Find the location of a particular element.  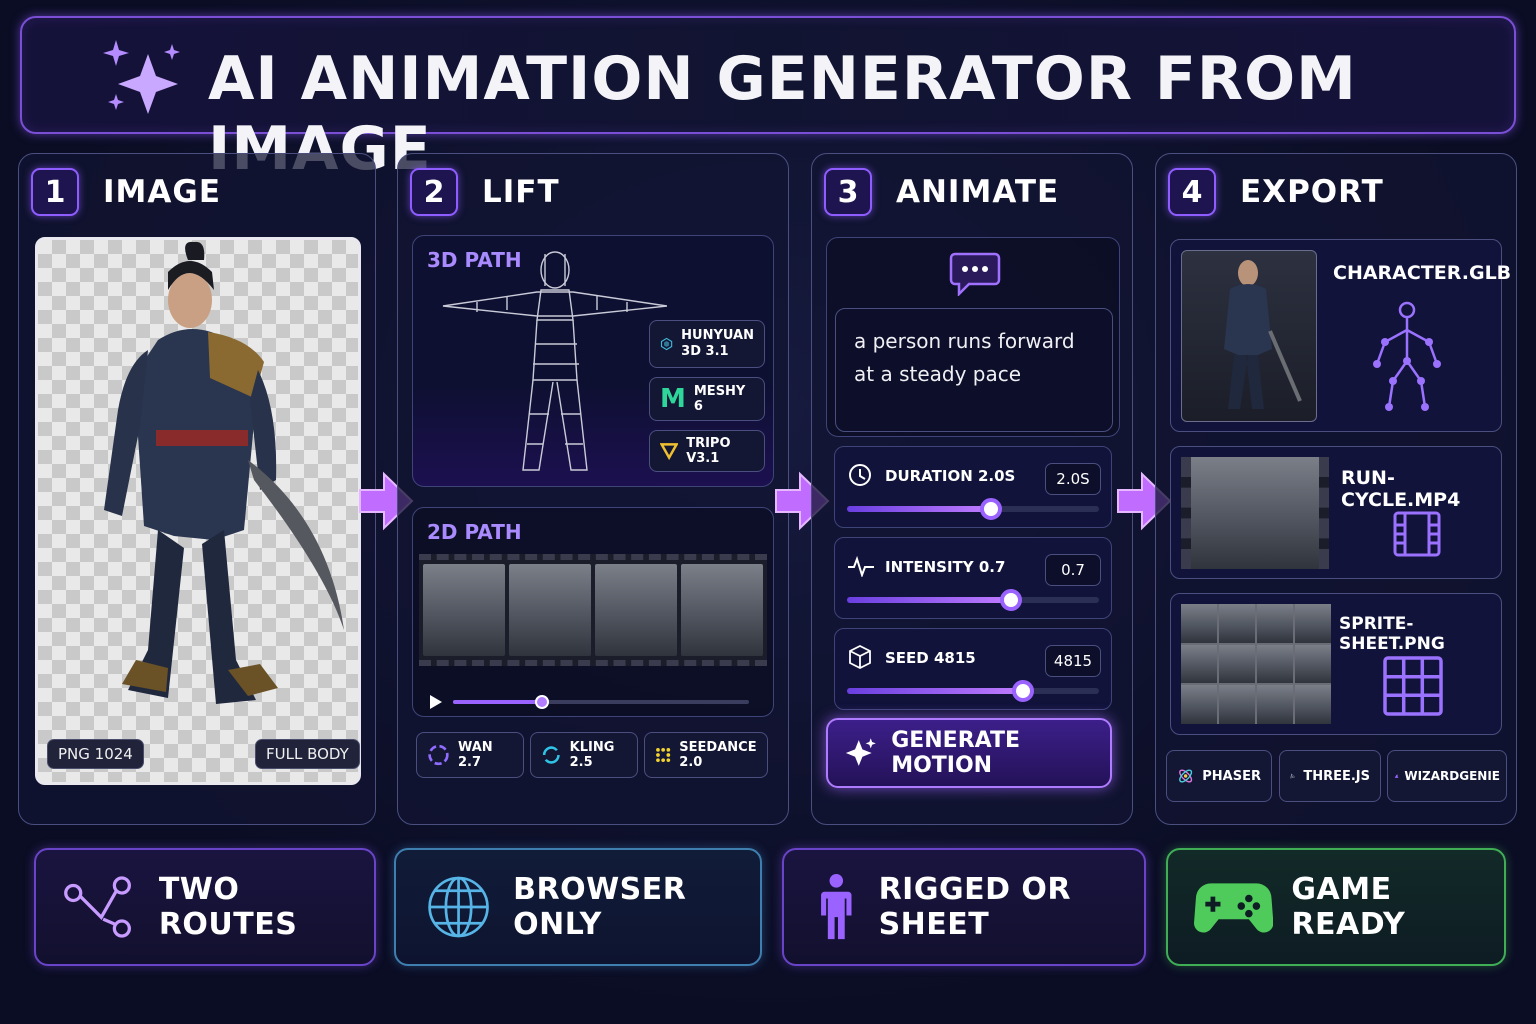

play-icon is located at coordinates (436, 702).